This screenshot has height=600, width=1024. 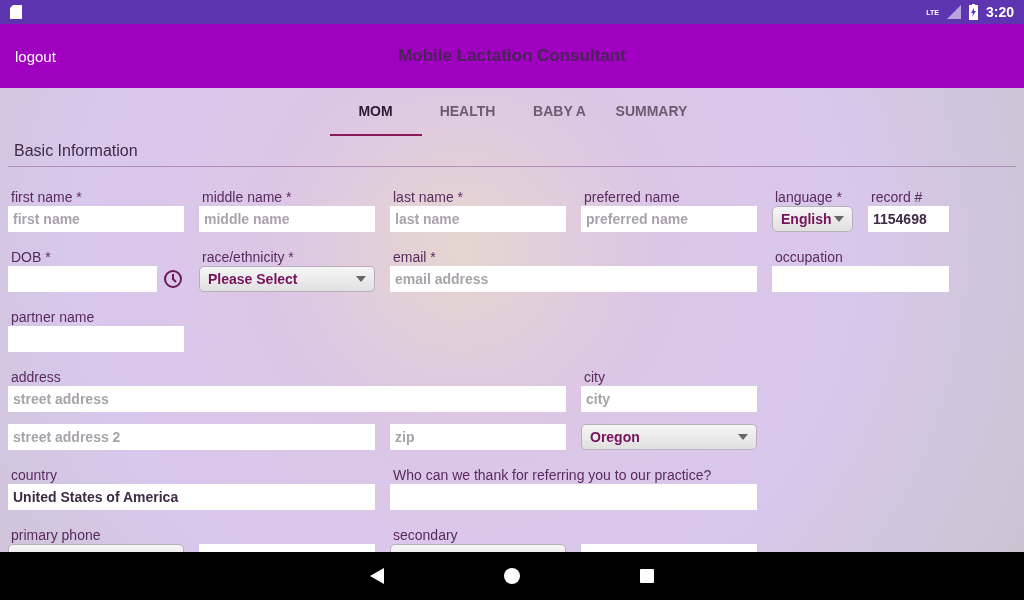 What do you see at coordinates (96, 219) in the screenshot?
I see `input-field: first name` at bounding box center [96, 219].